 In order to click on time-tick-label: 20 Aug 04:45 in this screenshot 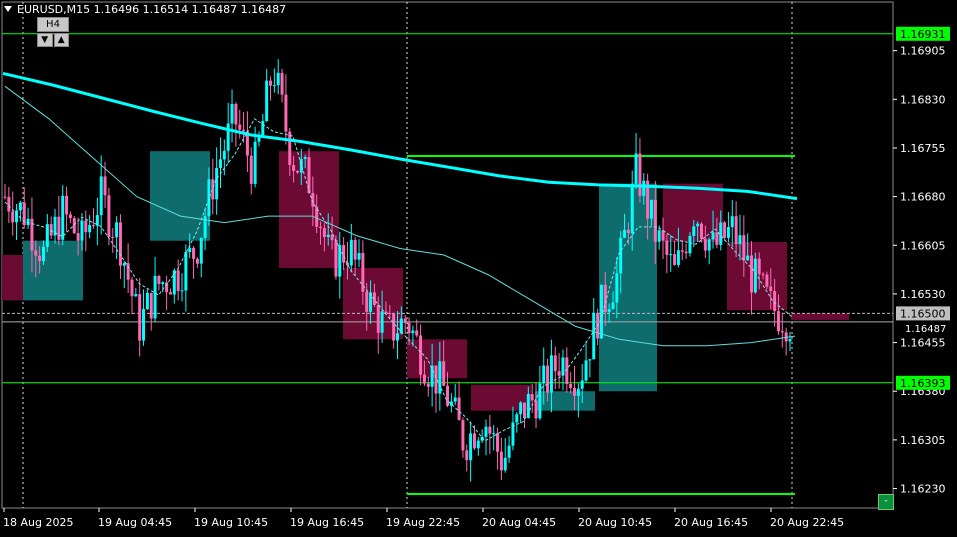, I will do `click(519, 522)`.